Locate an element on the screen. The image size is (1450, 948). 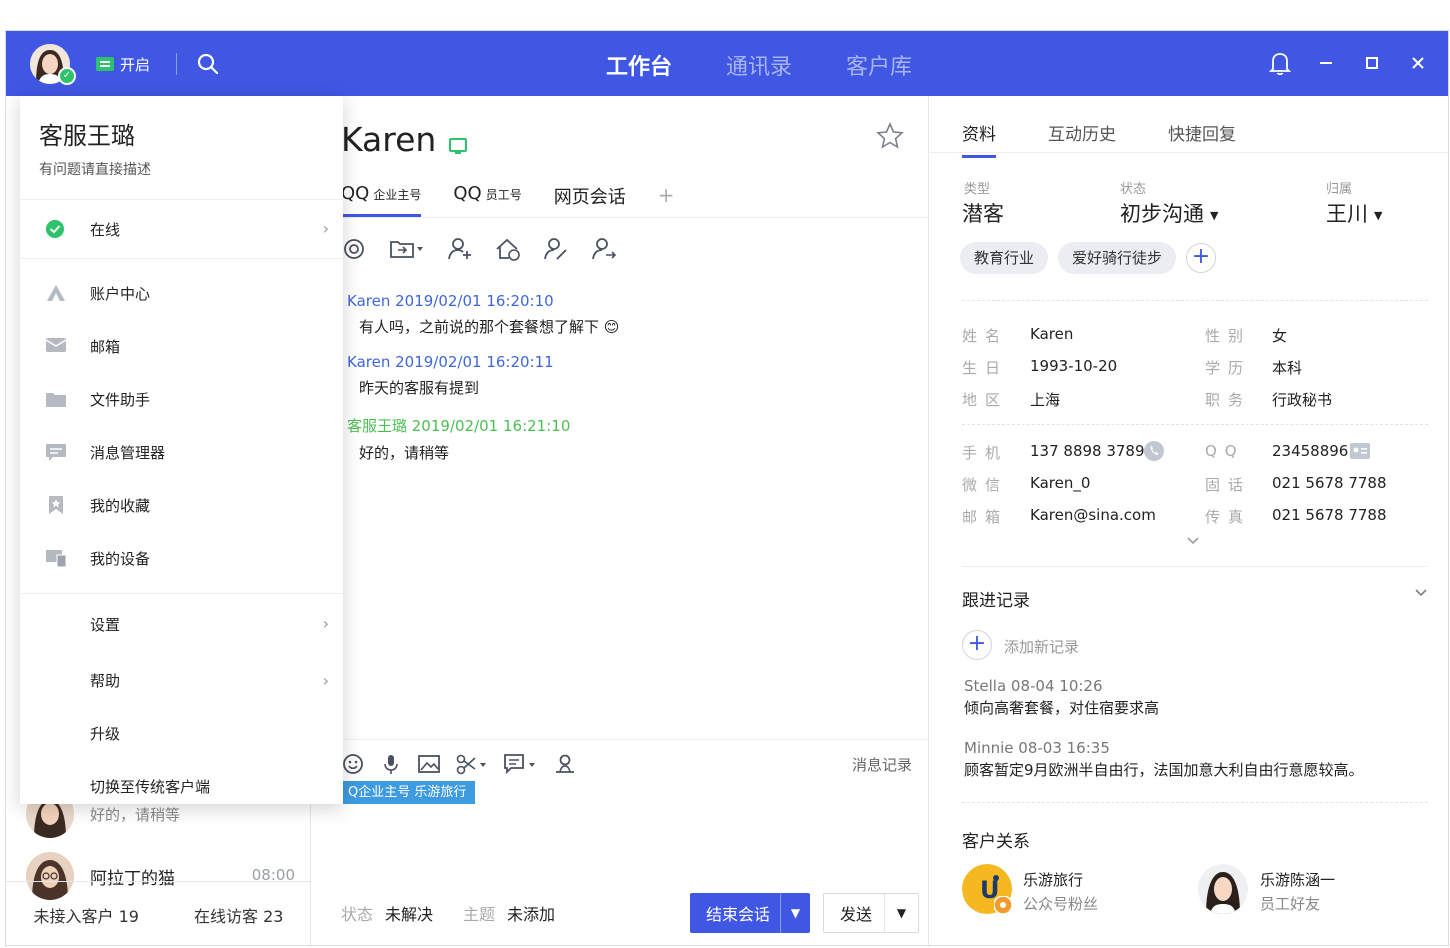
nav-tab-contacts: 通讯录 is located at coordinates (759, 65).